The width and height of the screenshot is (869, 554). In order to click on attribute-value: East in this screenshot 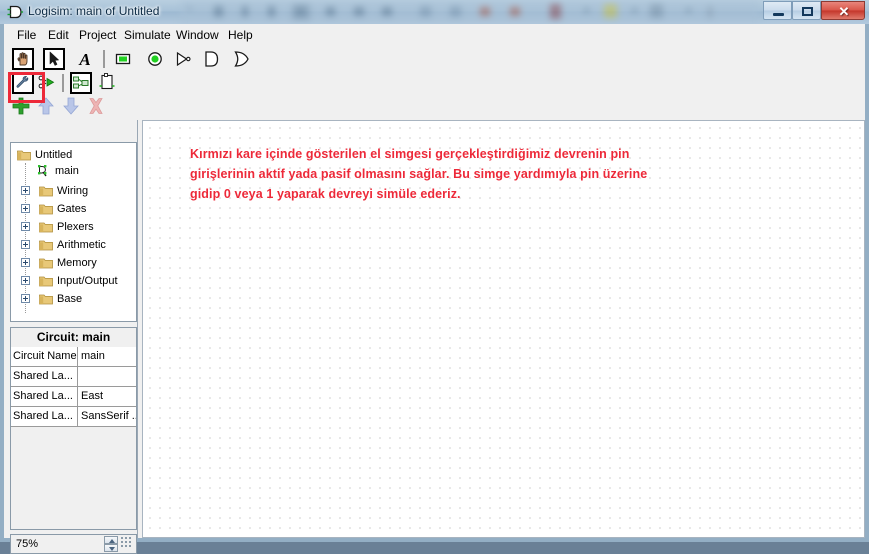, I will do `click(107, 396)`.